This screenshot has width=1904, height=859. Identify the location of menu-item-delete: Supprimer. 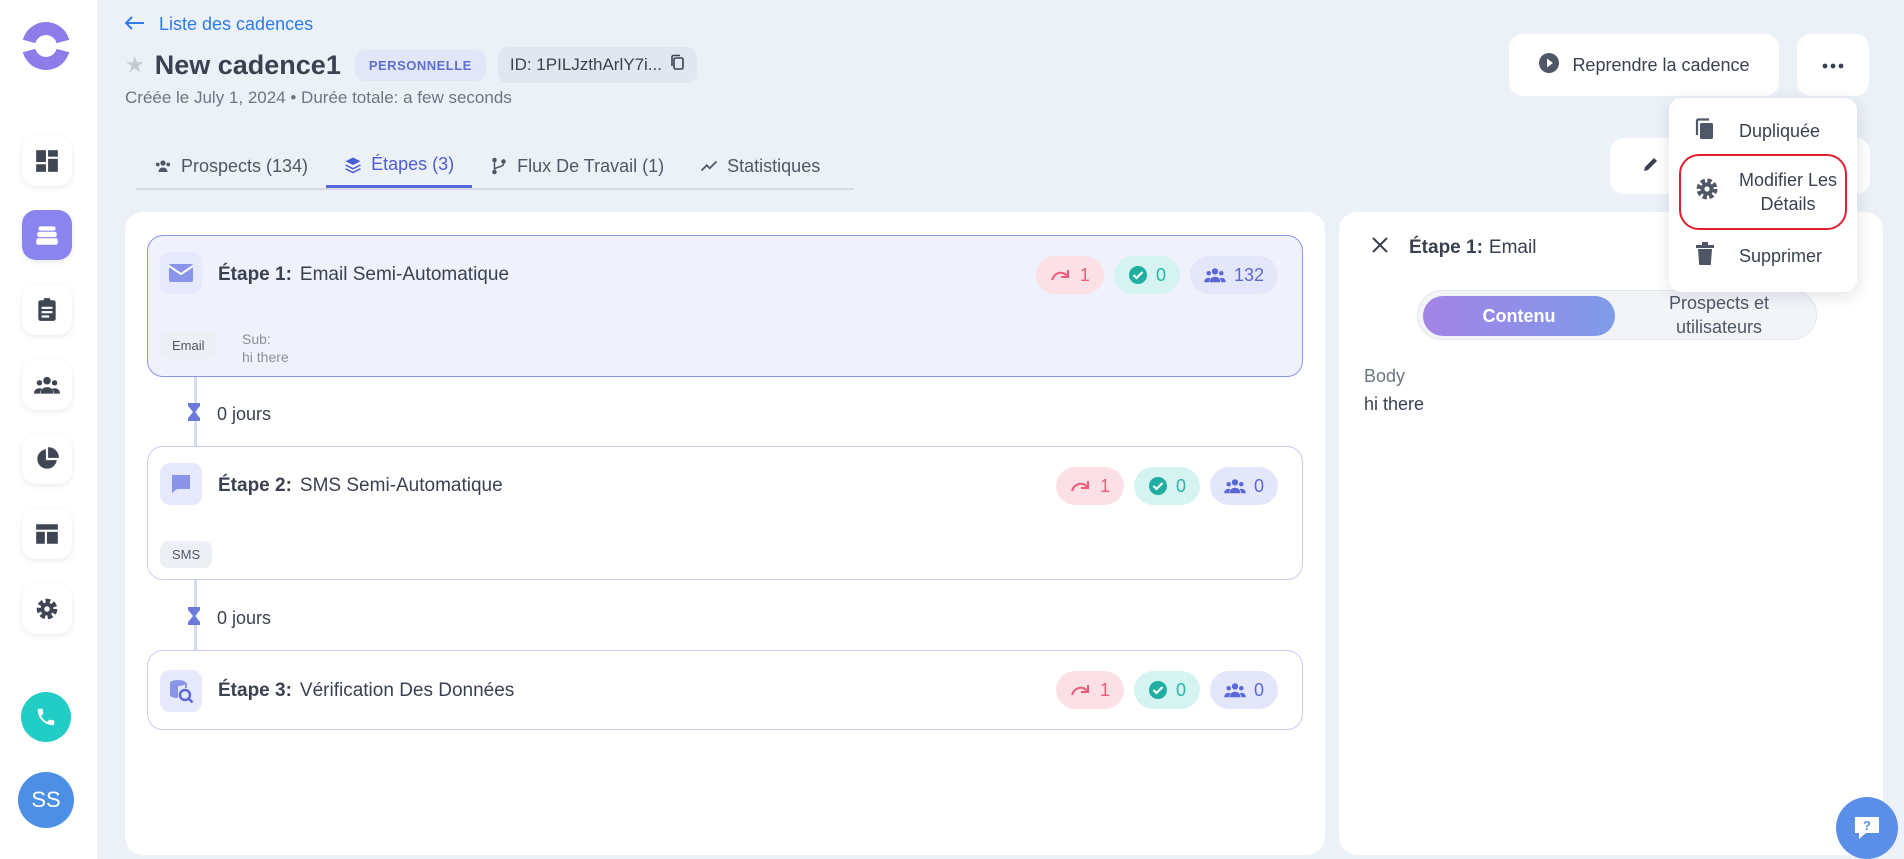
(1758, 256).